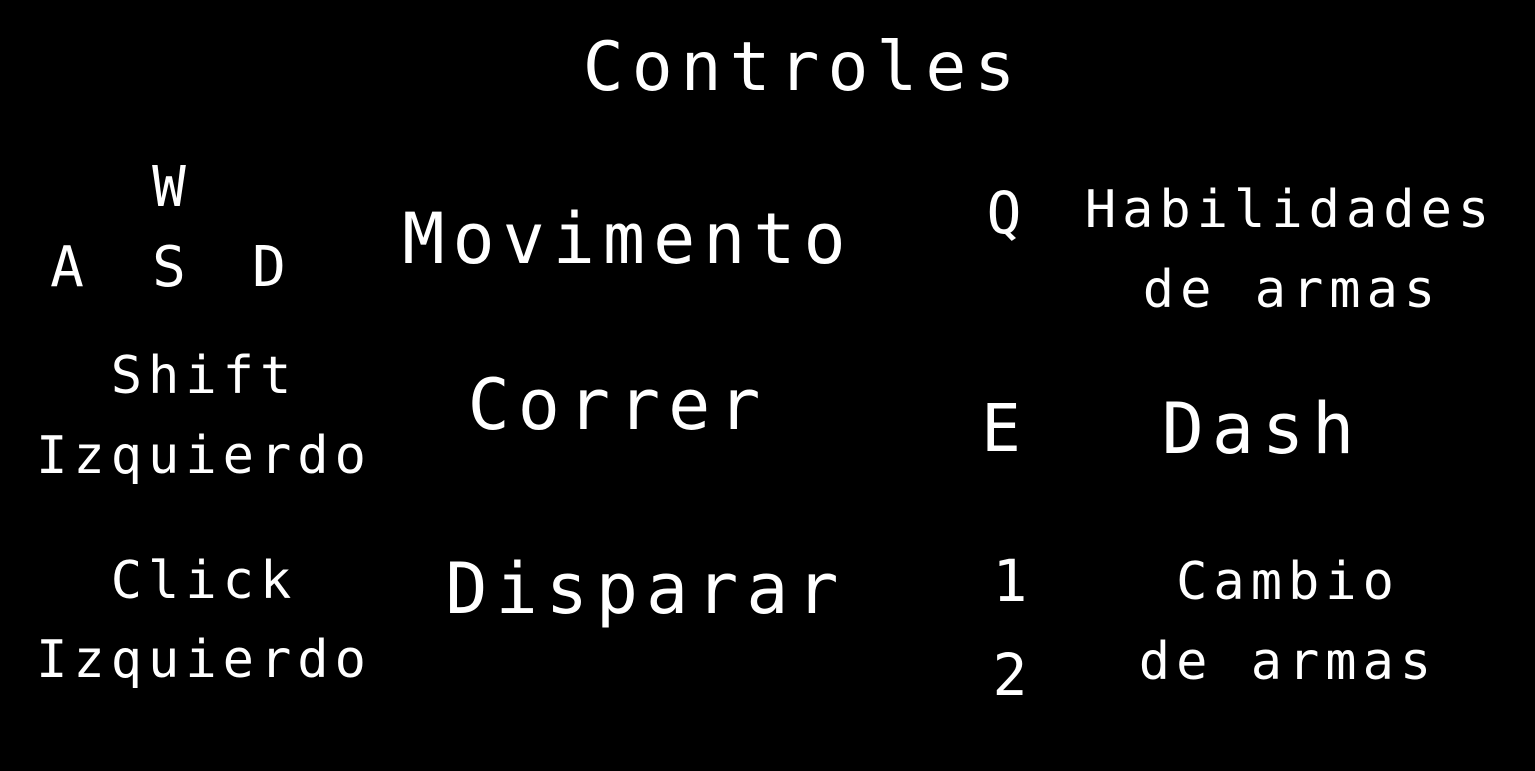  I want to click on key-2-label: 2, so click(1013, 675).